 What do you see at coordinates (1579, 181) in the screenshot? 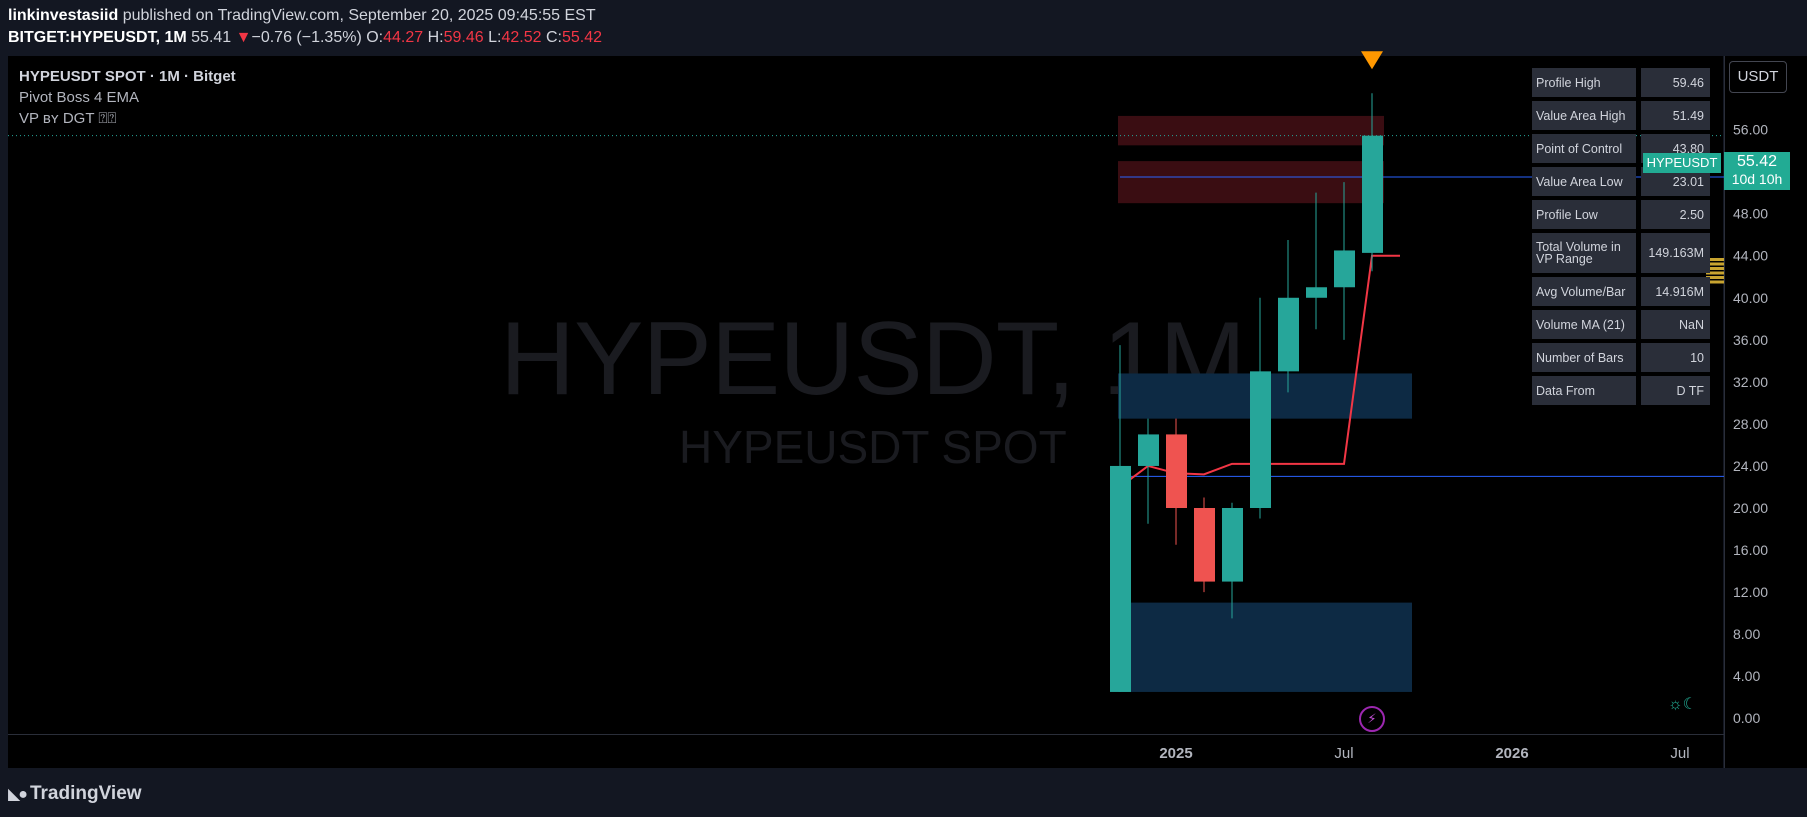
I see `vp-row-label-text-3: Value Area Low` at bounding box center [1579, 181].